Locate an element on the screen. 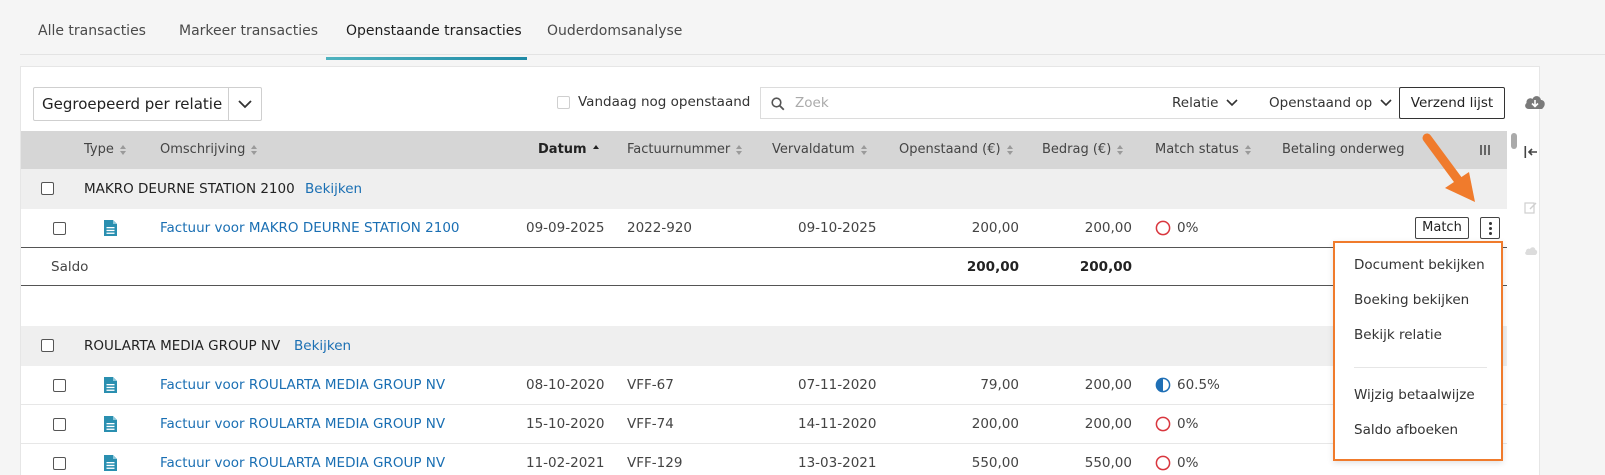 This screenshot has height=475, width=1605. column-header-vervaldatum: Vervaldatum is located at coordinates (819, 150).